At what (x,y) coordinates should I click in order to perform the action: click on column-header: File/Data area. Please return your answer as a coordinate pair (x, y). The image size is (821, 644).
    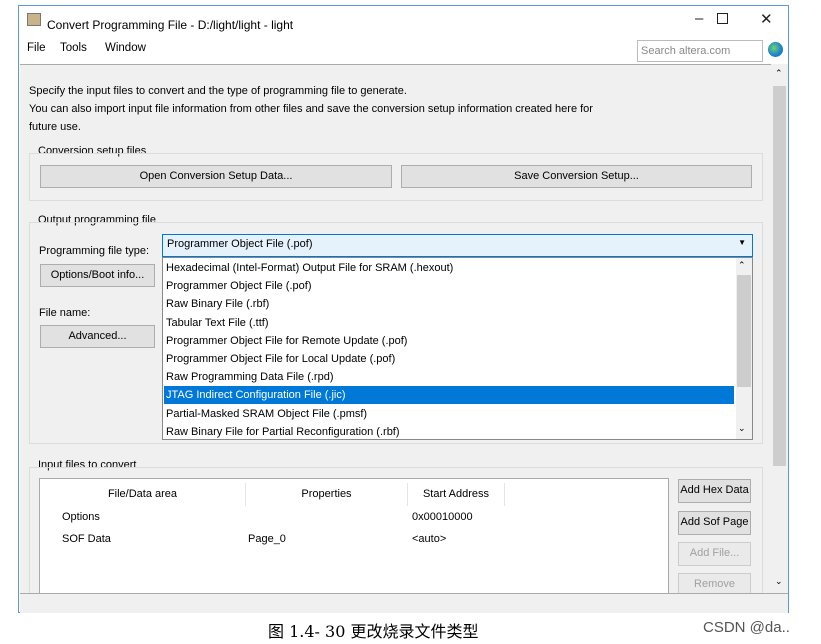
    Looking at the image, I should click on (143, 494).